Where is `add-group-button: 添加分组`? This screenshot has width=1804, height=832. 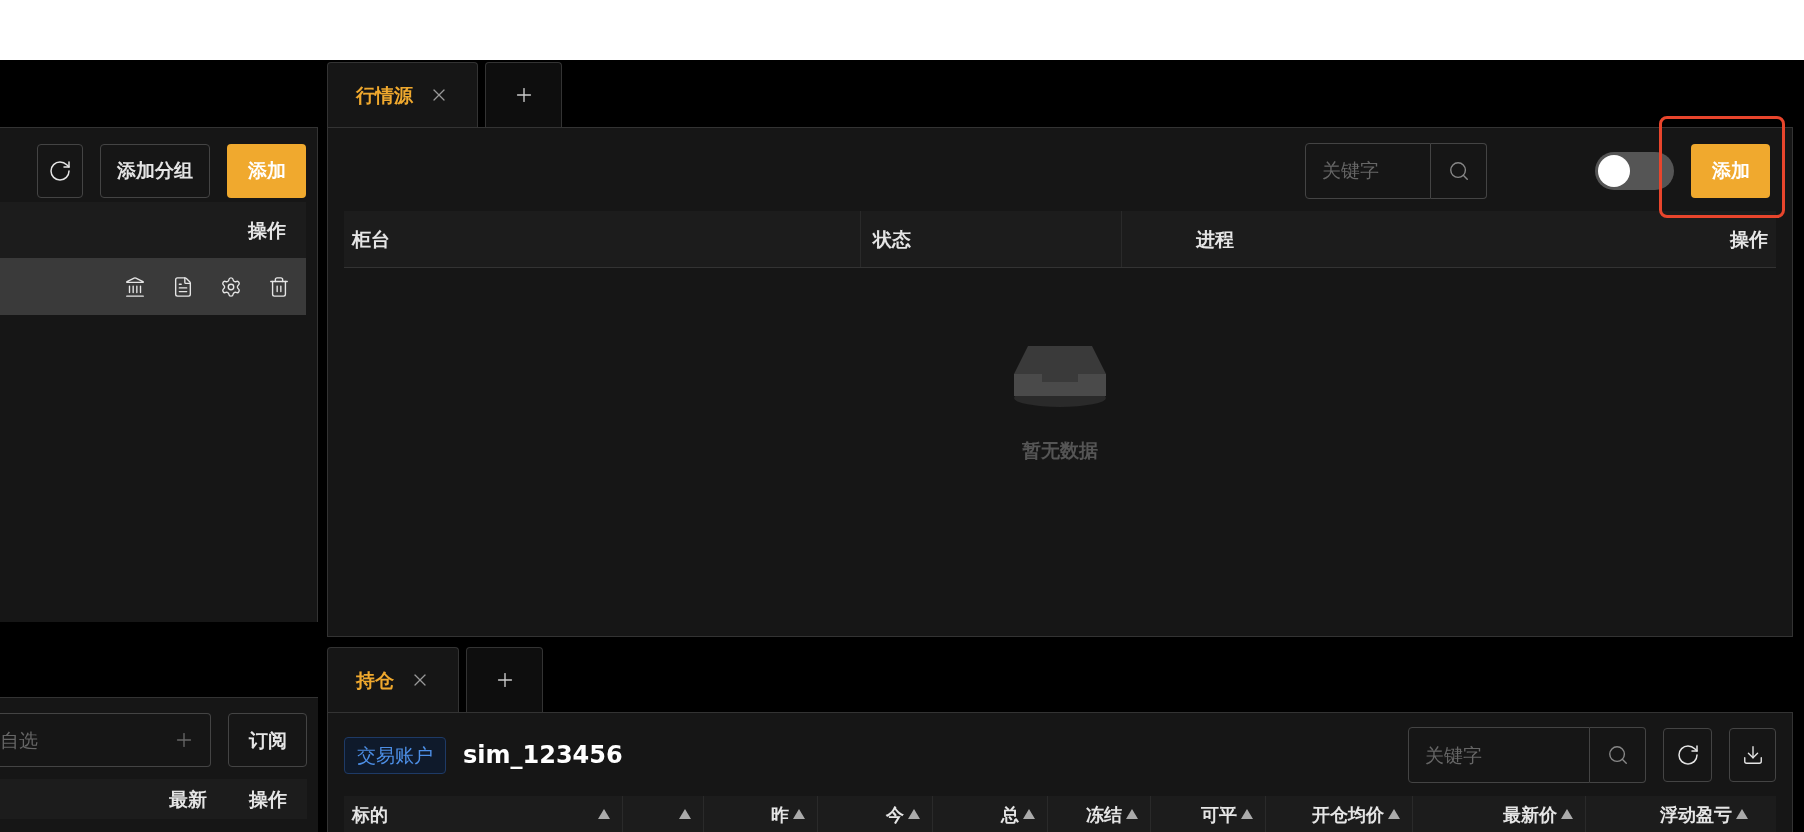 add-group-button: 添加分组 is located at coordinates (155, 170).